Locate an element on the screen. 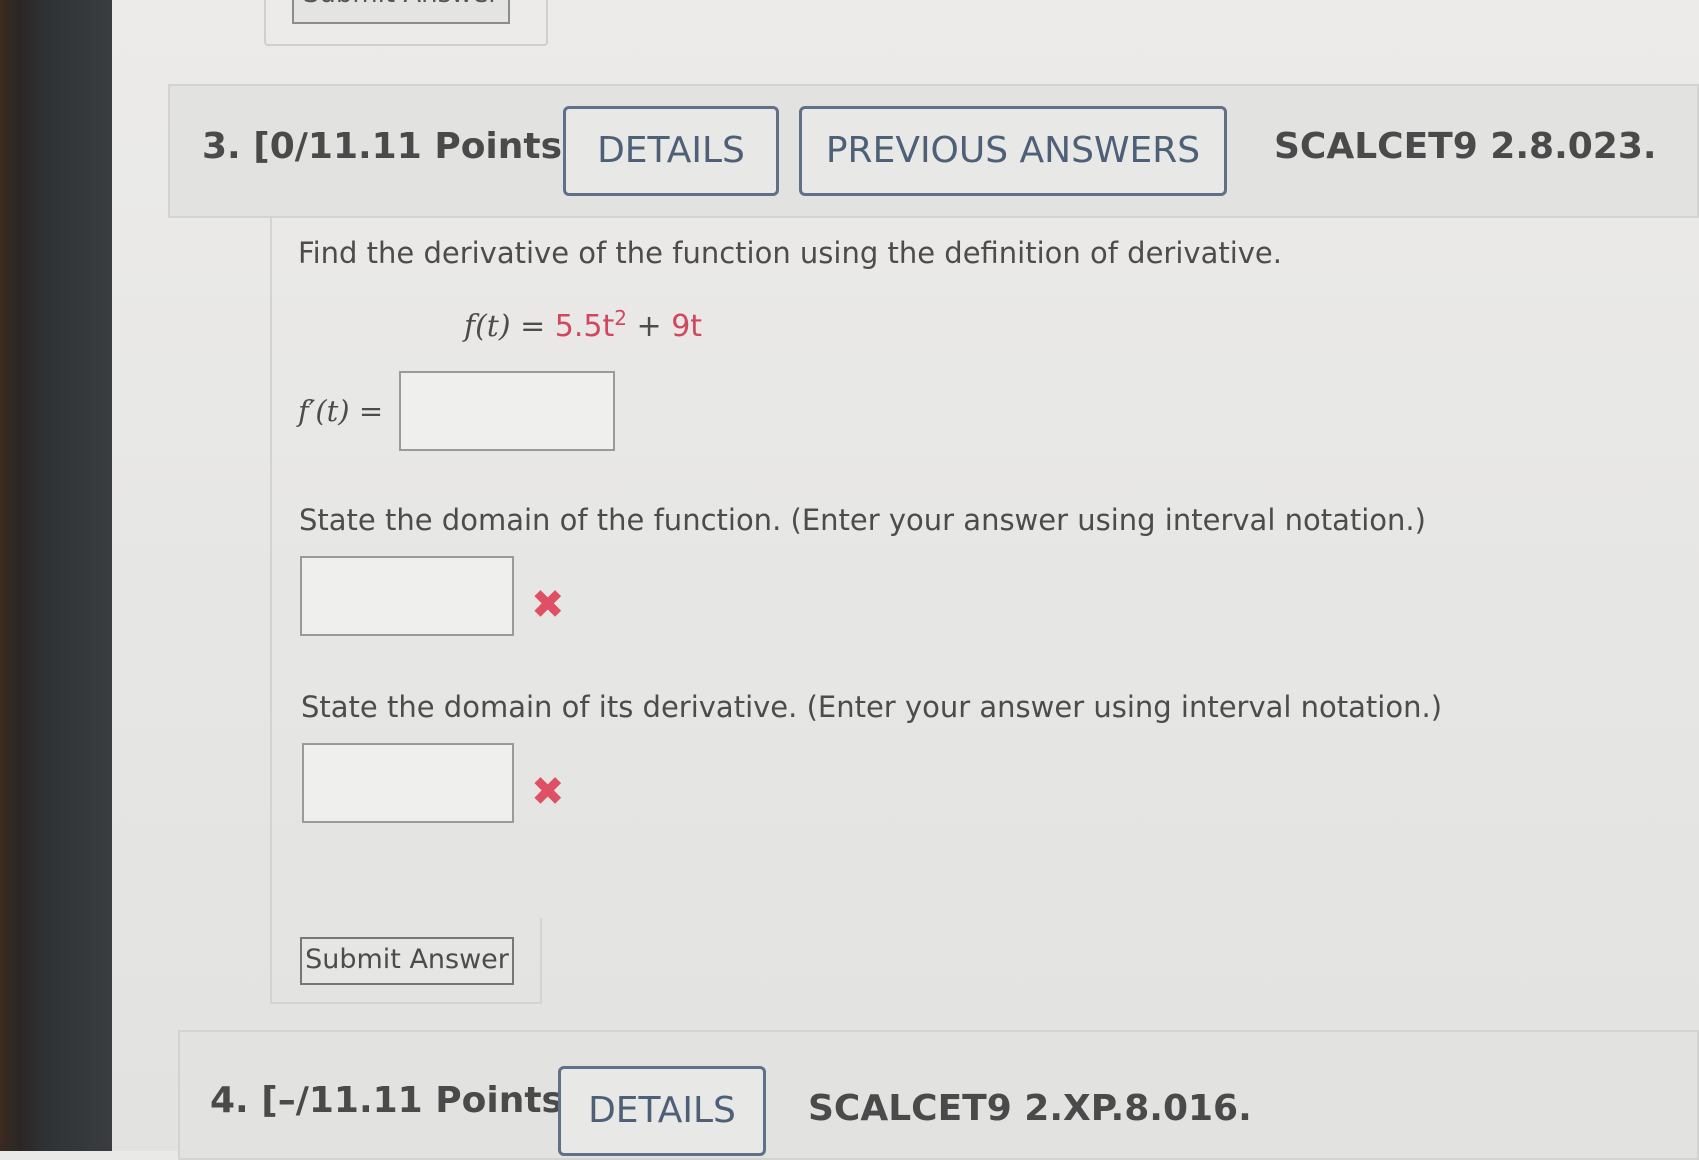 The width and height of the screenshot is (1699, 1160). derivative-label: f′(t) = is located at coordinates (341, 411).